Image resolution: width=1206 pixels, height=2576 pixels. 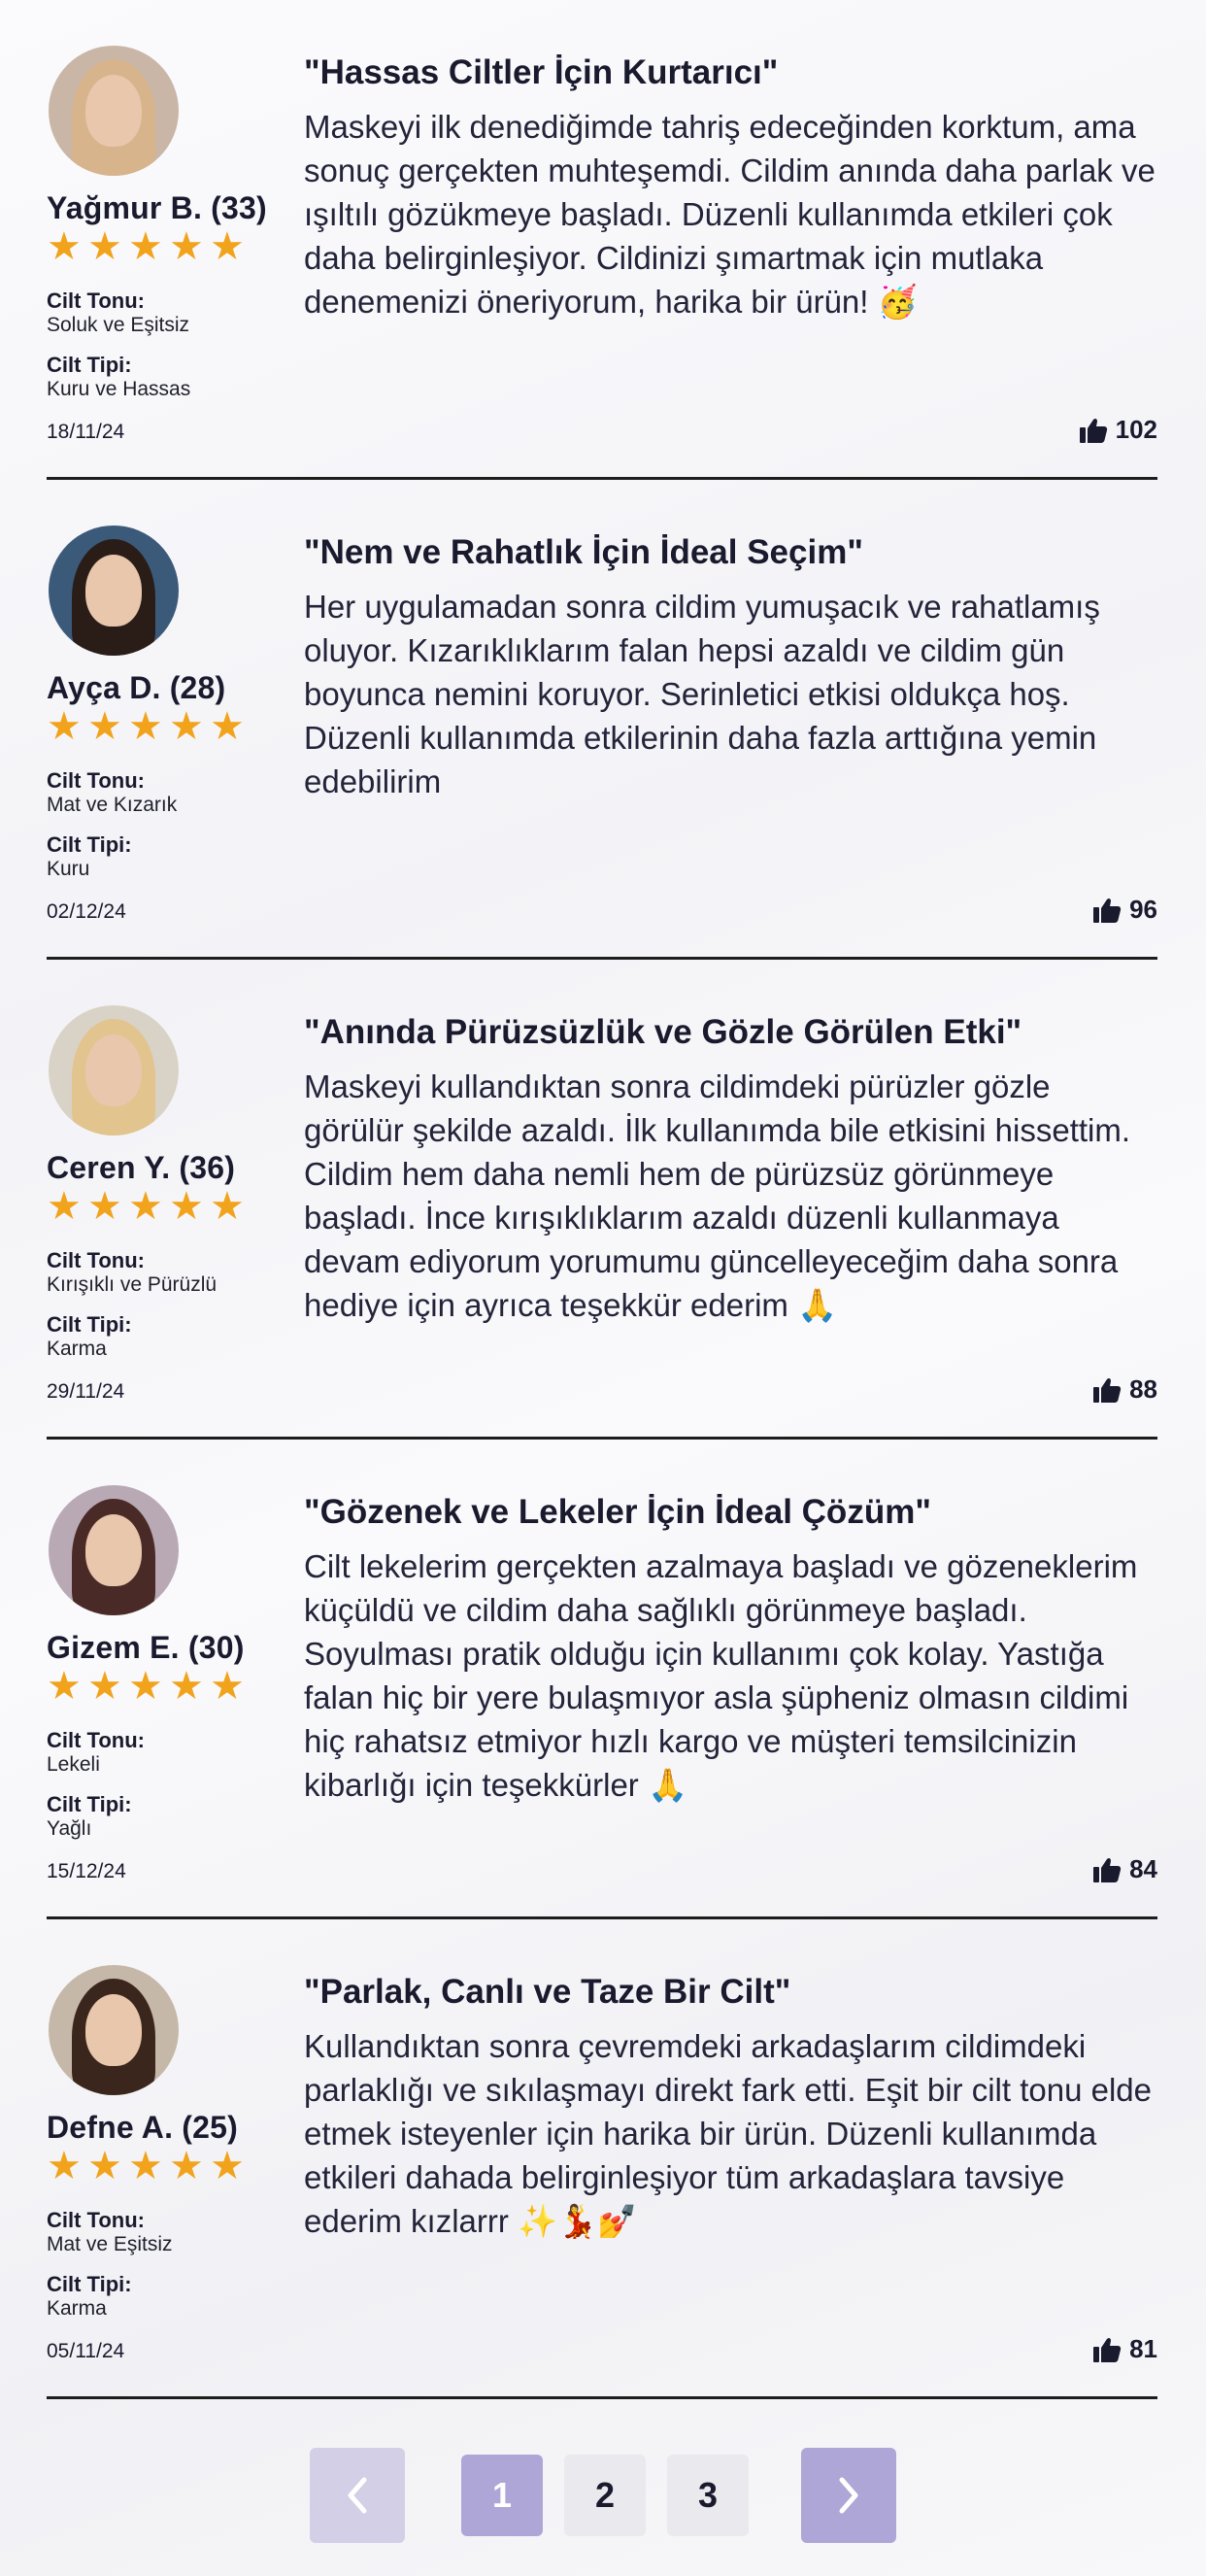 I want to click on skin-type-value: Kuru ve Hassas, so click(x=119, y=389).